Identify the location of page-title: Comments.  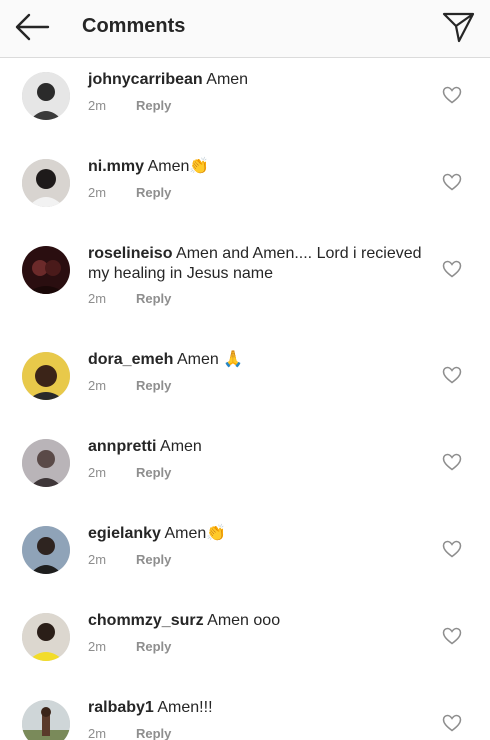
(134, 26).